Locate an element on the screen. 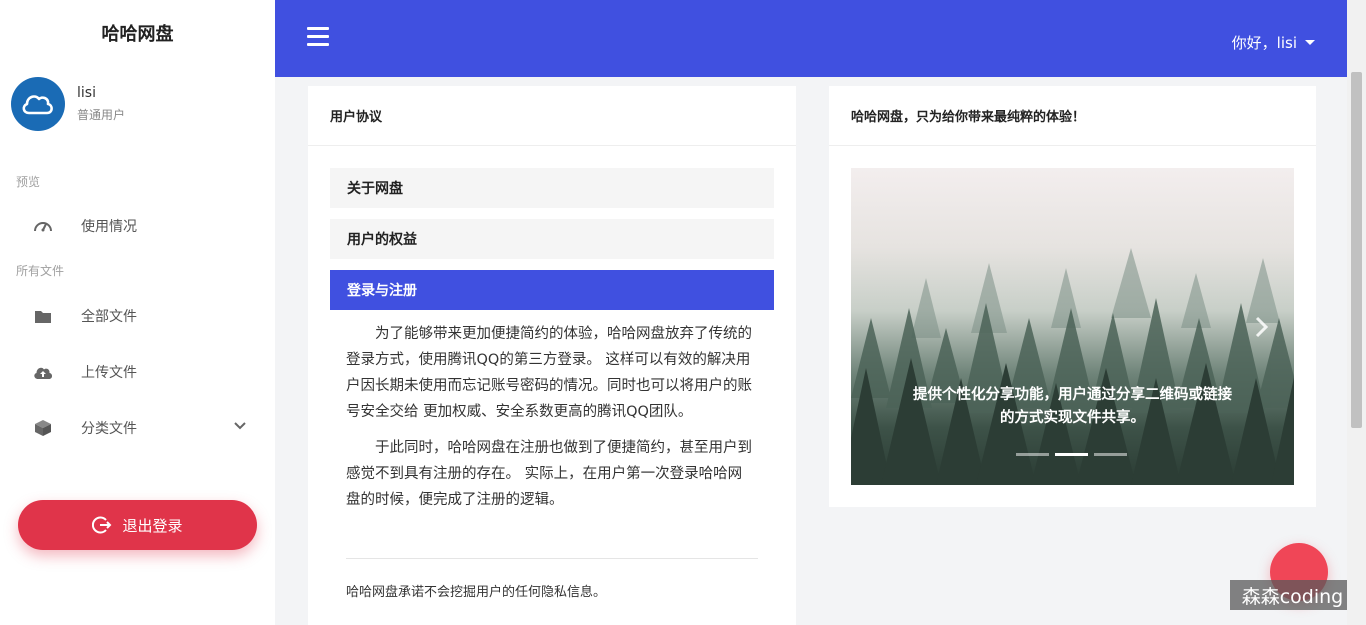 Image resolution: width=1366 pixels, height=625 pixels. carousel-indicators is located at coordinates (1074, 454).